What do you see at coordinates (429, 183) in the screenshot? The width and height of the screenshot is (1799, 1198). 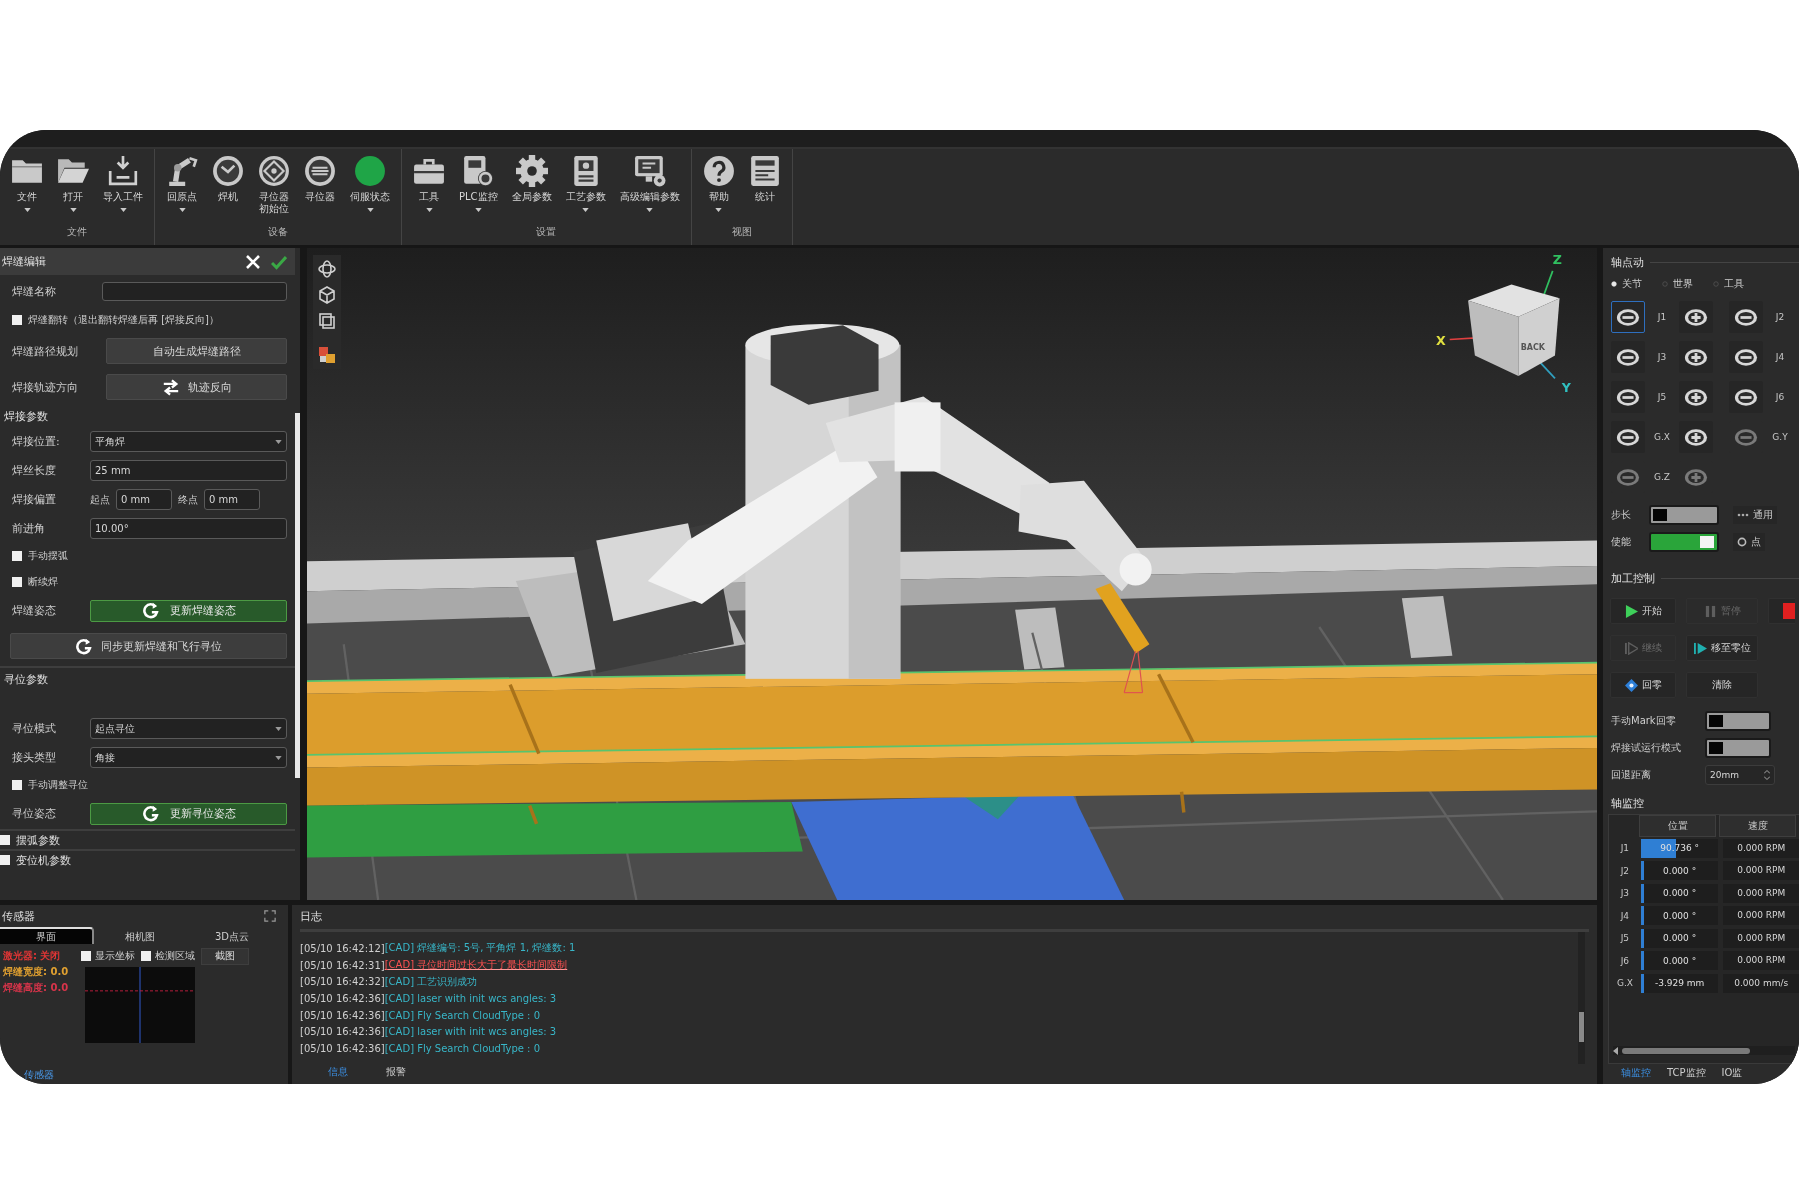 I see `toolbar-button: 工具` at bounding box center [429, 183].